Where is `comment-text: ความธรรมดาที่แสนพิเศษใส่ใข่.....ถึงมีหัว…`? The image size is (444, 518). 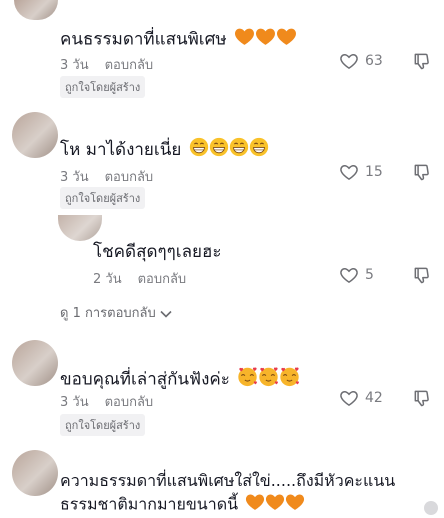 comment-text: ความธรรมดาที่แสนพิเศษใส่ใข่.....ถึงมีหัว… is located at coordinates (228, 480).